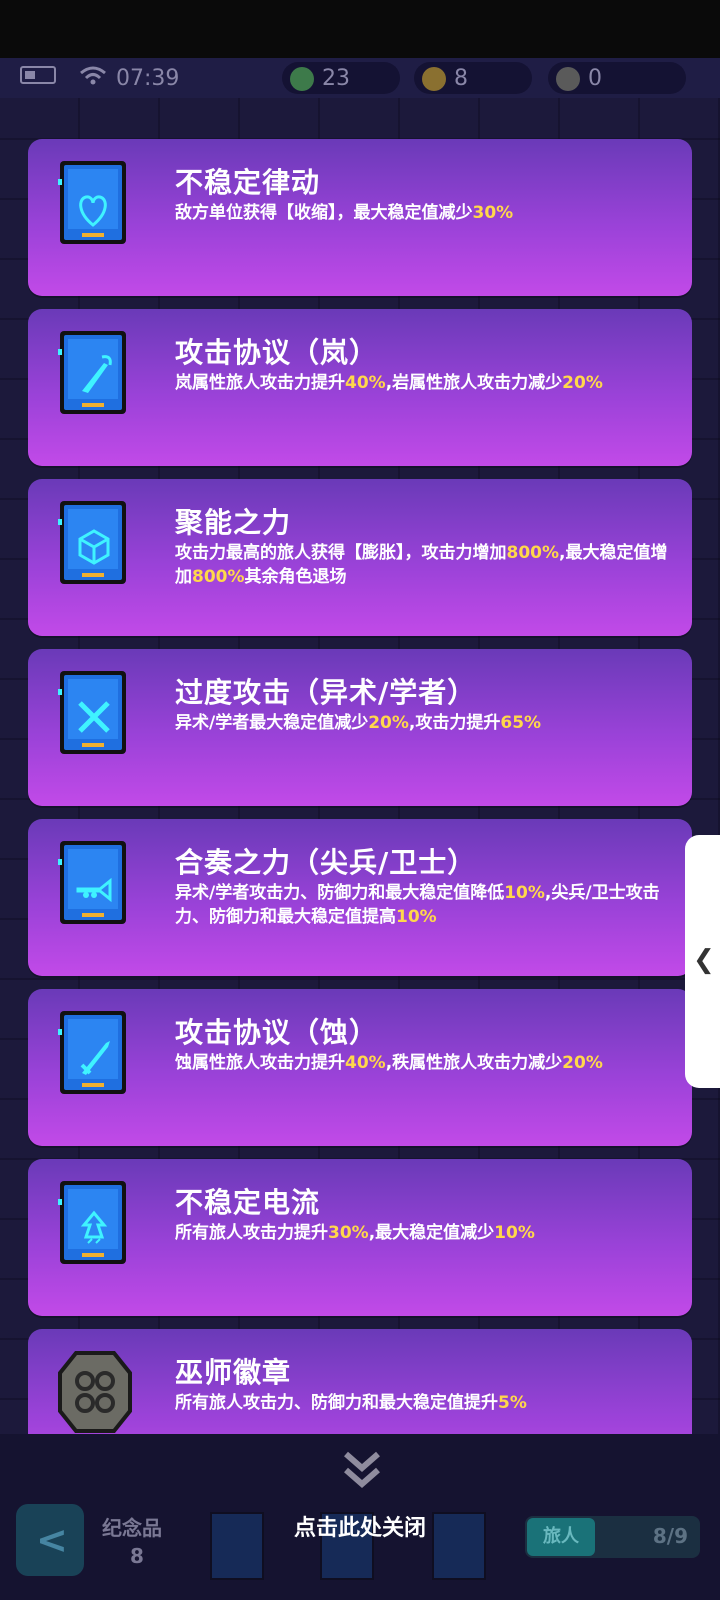  I want to click on dark-coin-counter: 0, so click(579, 78).